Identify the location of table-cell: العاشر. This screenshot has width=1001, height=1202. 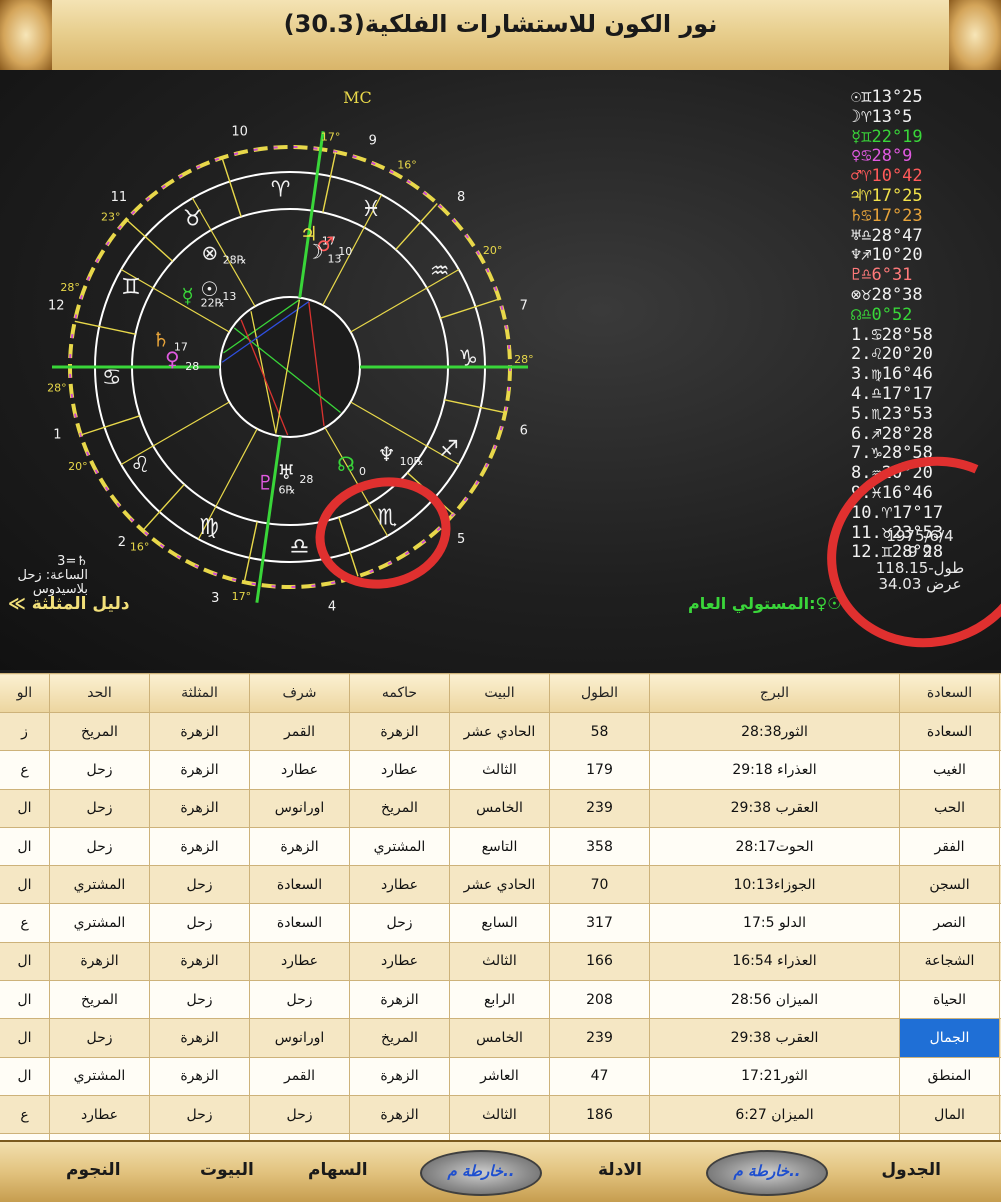
(500, 1076).